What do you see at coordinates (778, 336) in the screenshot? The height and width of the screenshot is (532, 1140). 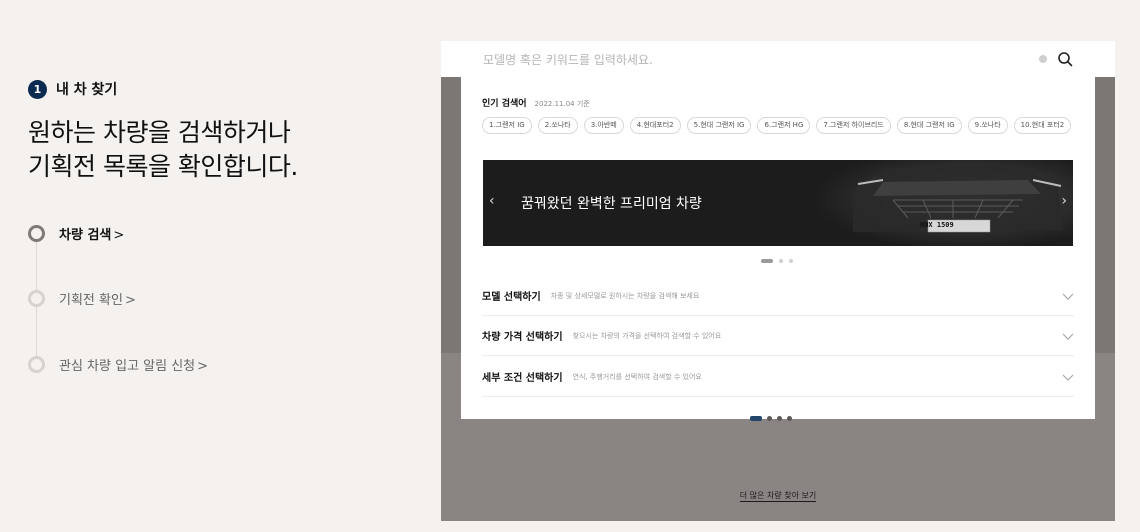 I see `accordion-price-select: 차량 가격 선택하기 찾으시는 차량의 가격을 선택하여 검색할 수 있어요` at bounding box center [778, 336].